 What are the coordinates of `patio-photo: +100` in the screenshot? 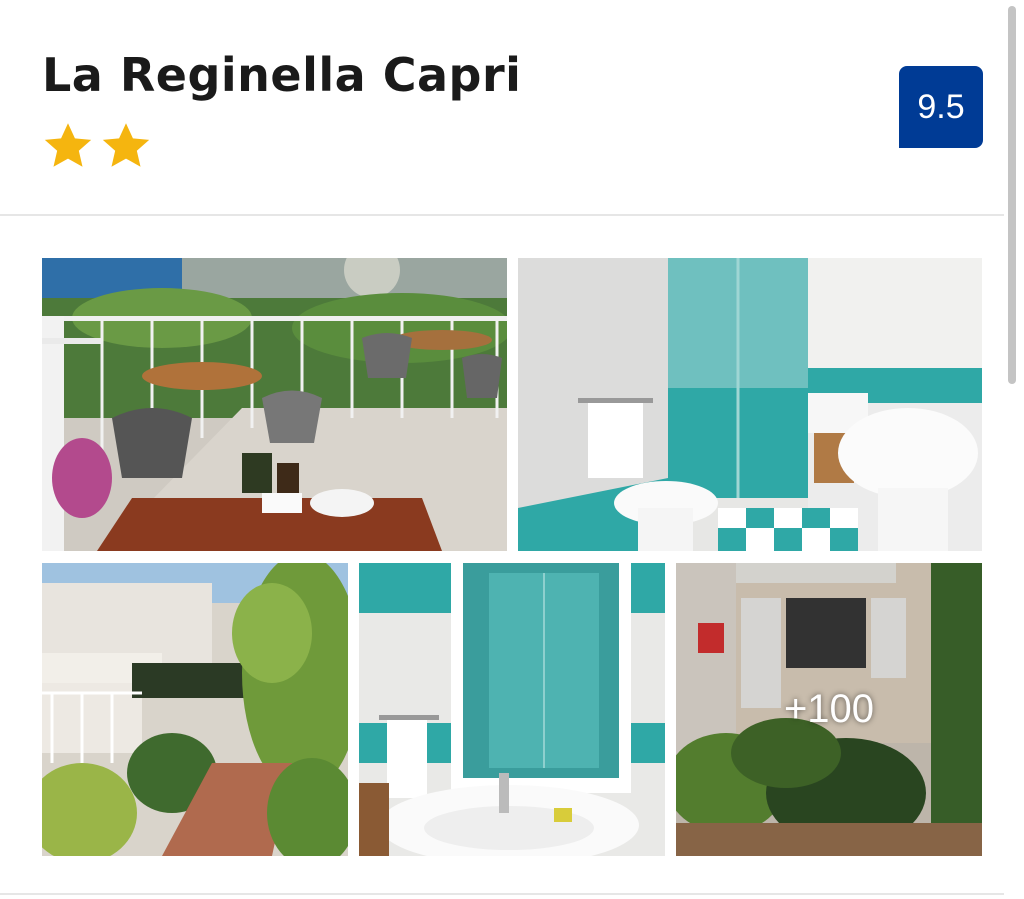 It's located at (829, 709).